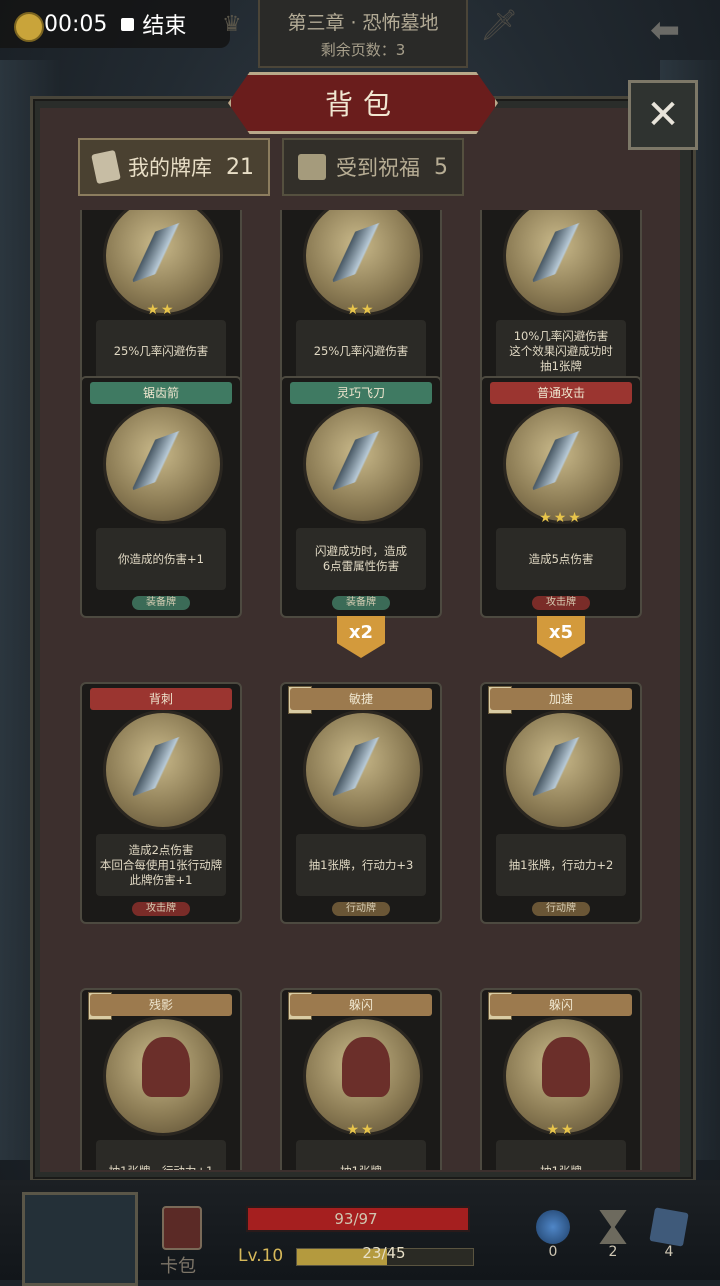  What do you see at coordinates (361, 865) in the screenshot?
I see `card-description: 抽1张牌，行动力+3` at bounding box center [361, 865].